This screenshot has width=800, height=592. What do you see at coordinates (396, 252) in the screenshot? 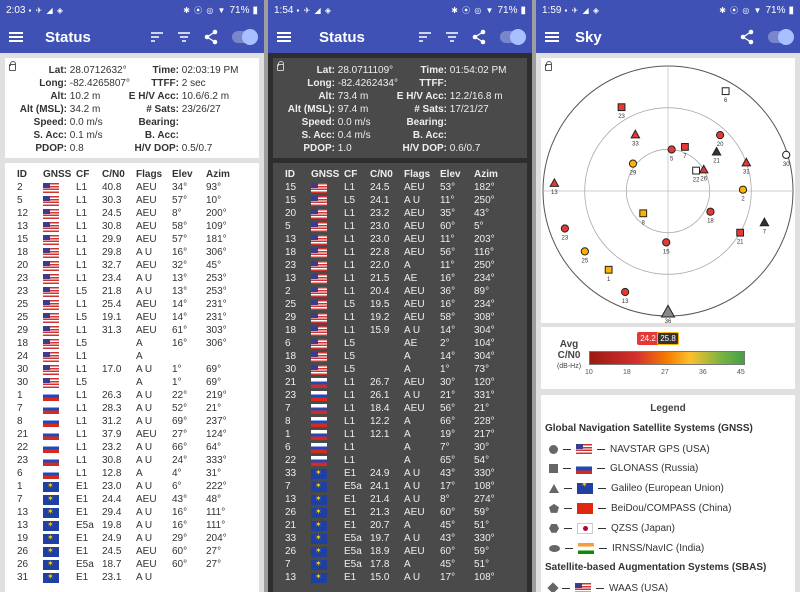
I see `table-row: 18 L1 22.8 AEU 56° 116°` at bounding box center [396, 252].